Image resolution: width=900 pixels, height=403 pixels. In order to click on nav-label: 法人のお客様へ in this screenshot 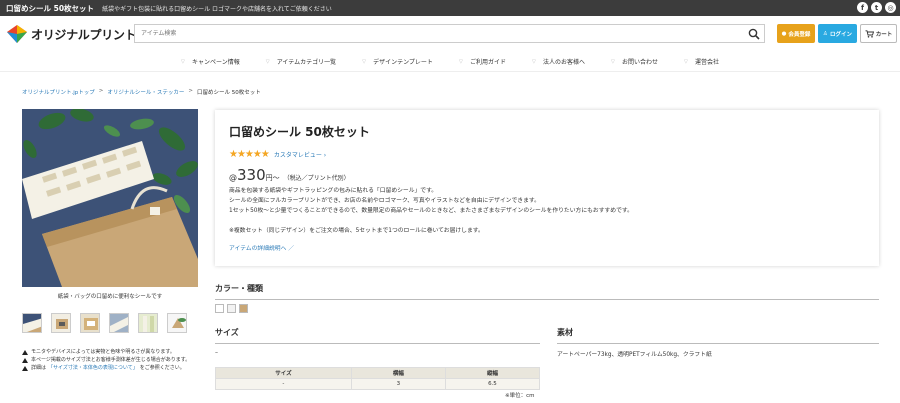, I will do `click(563, 62)`.